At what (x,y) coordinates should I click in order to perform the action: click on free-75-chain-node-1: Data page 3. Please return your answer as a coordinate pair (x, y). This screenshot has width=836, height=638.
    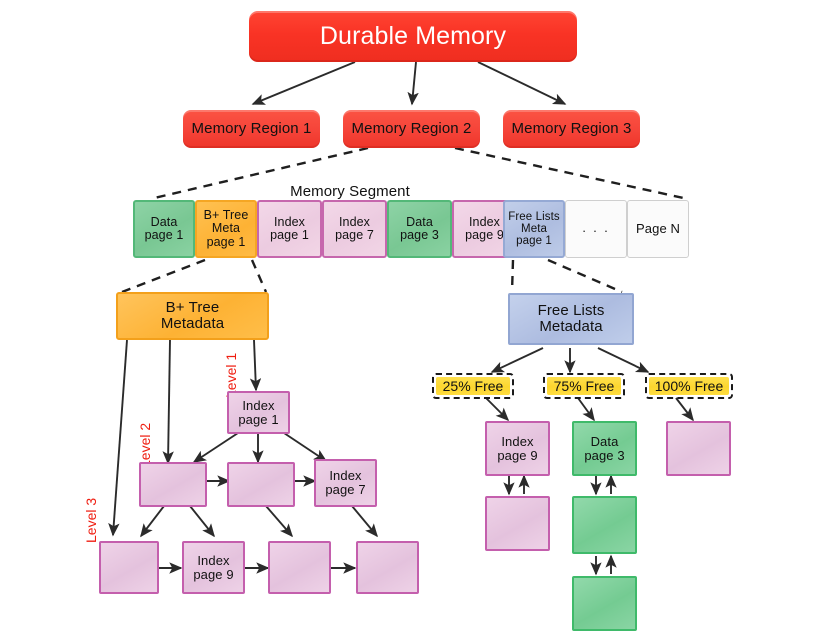
    Looking at the image, I should click on (604, 448).